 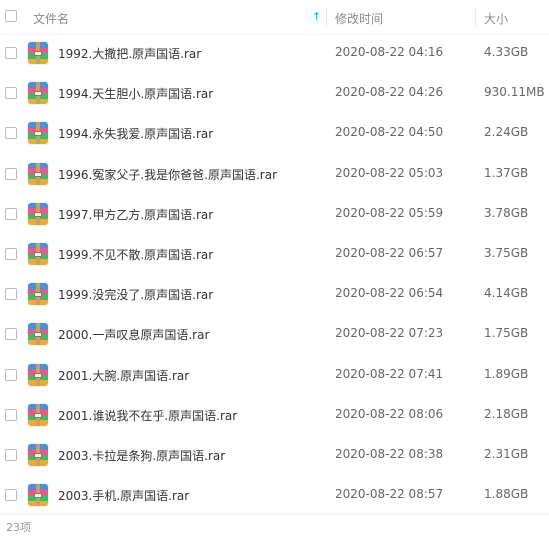 What do you see at coordinates (389, 413) in the screenshot?
I see `file-modified-date: 2020-08-22 08:06` at bounding box center [389, 413].